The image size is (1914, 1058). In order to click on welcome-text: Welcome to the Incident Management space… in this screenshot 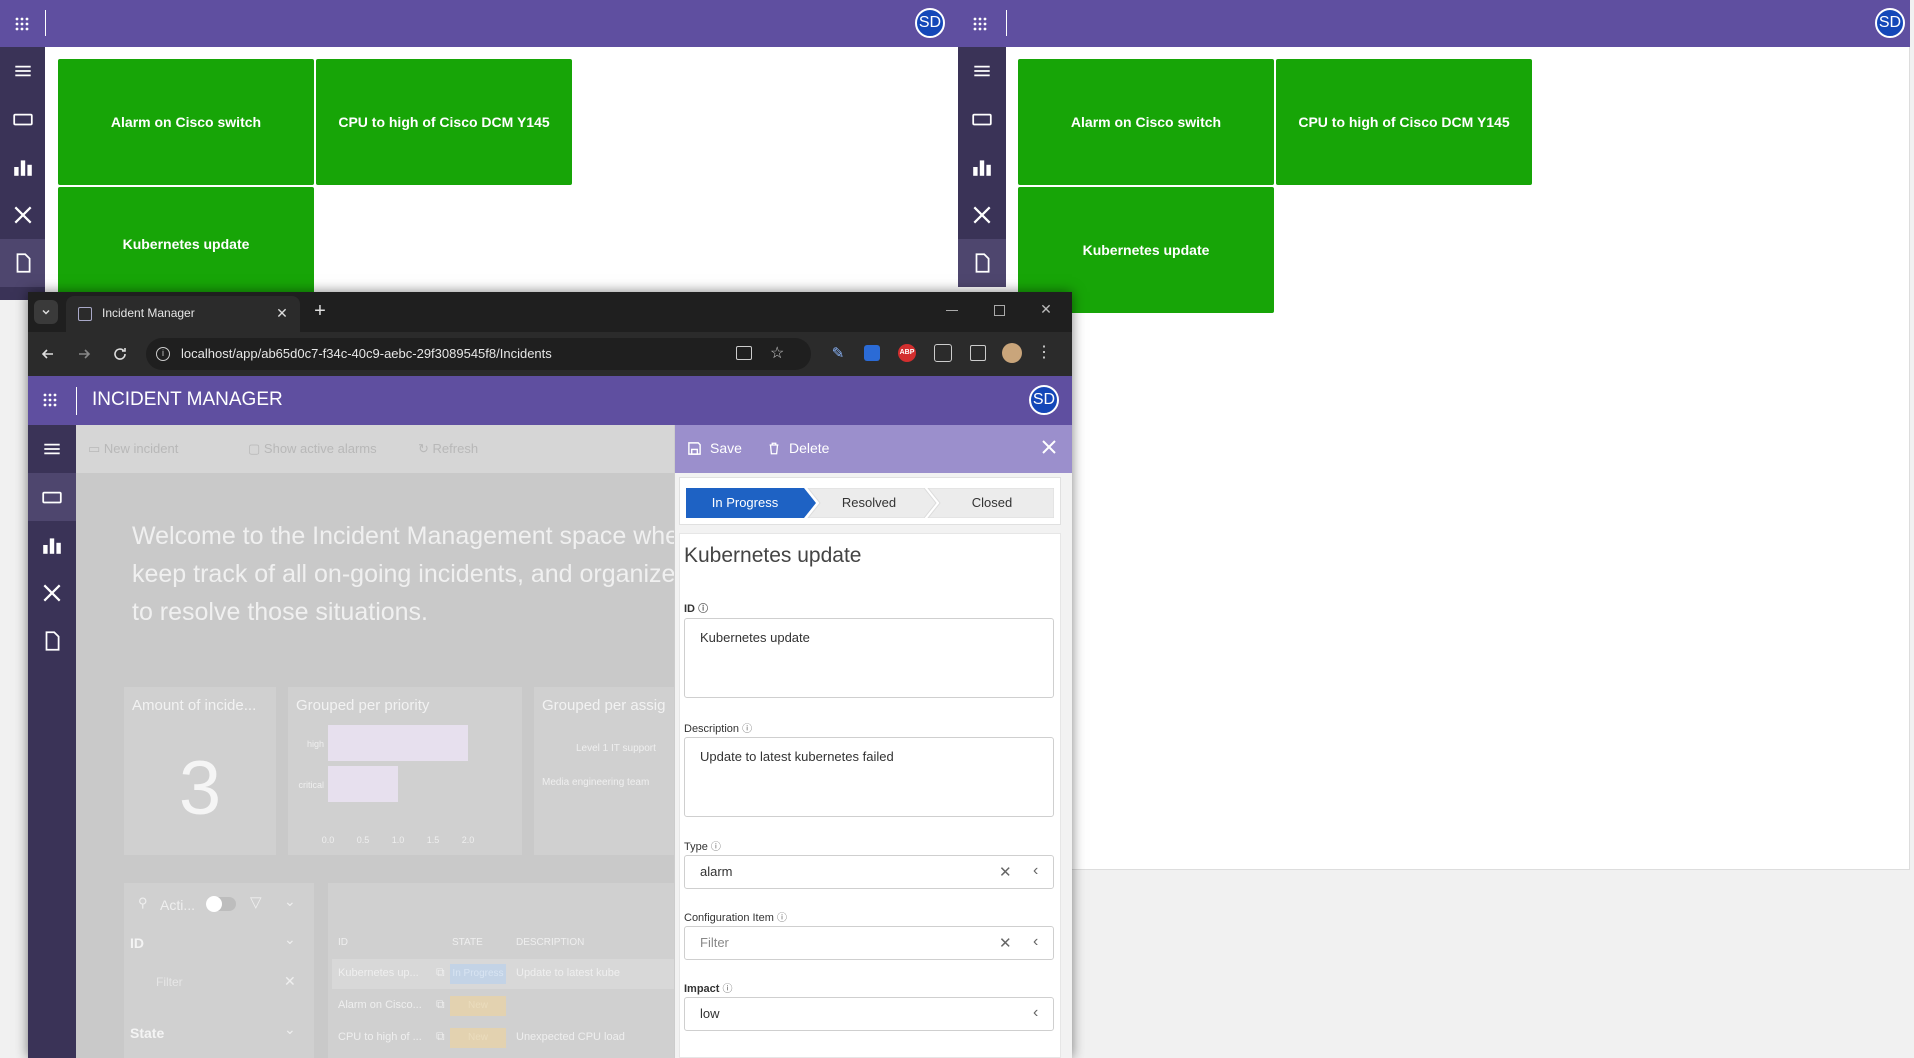, I will do `click(417, 574)`.